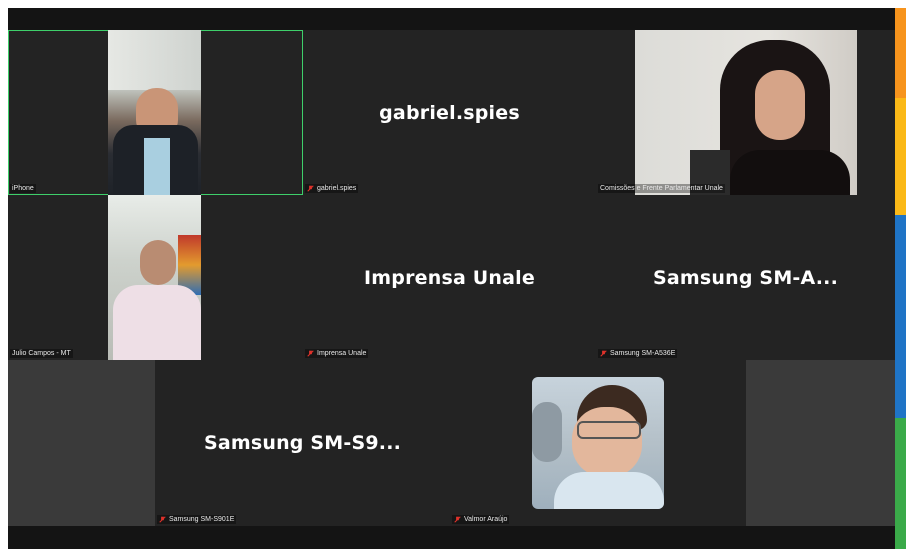 The image size is (906, 549). I want to click on participant-label: gabriel.spies, so click(332, 188).